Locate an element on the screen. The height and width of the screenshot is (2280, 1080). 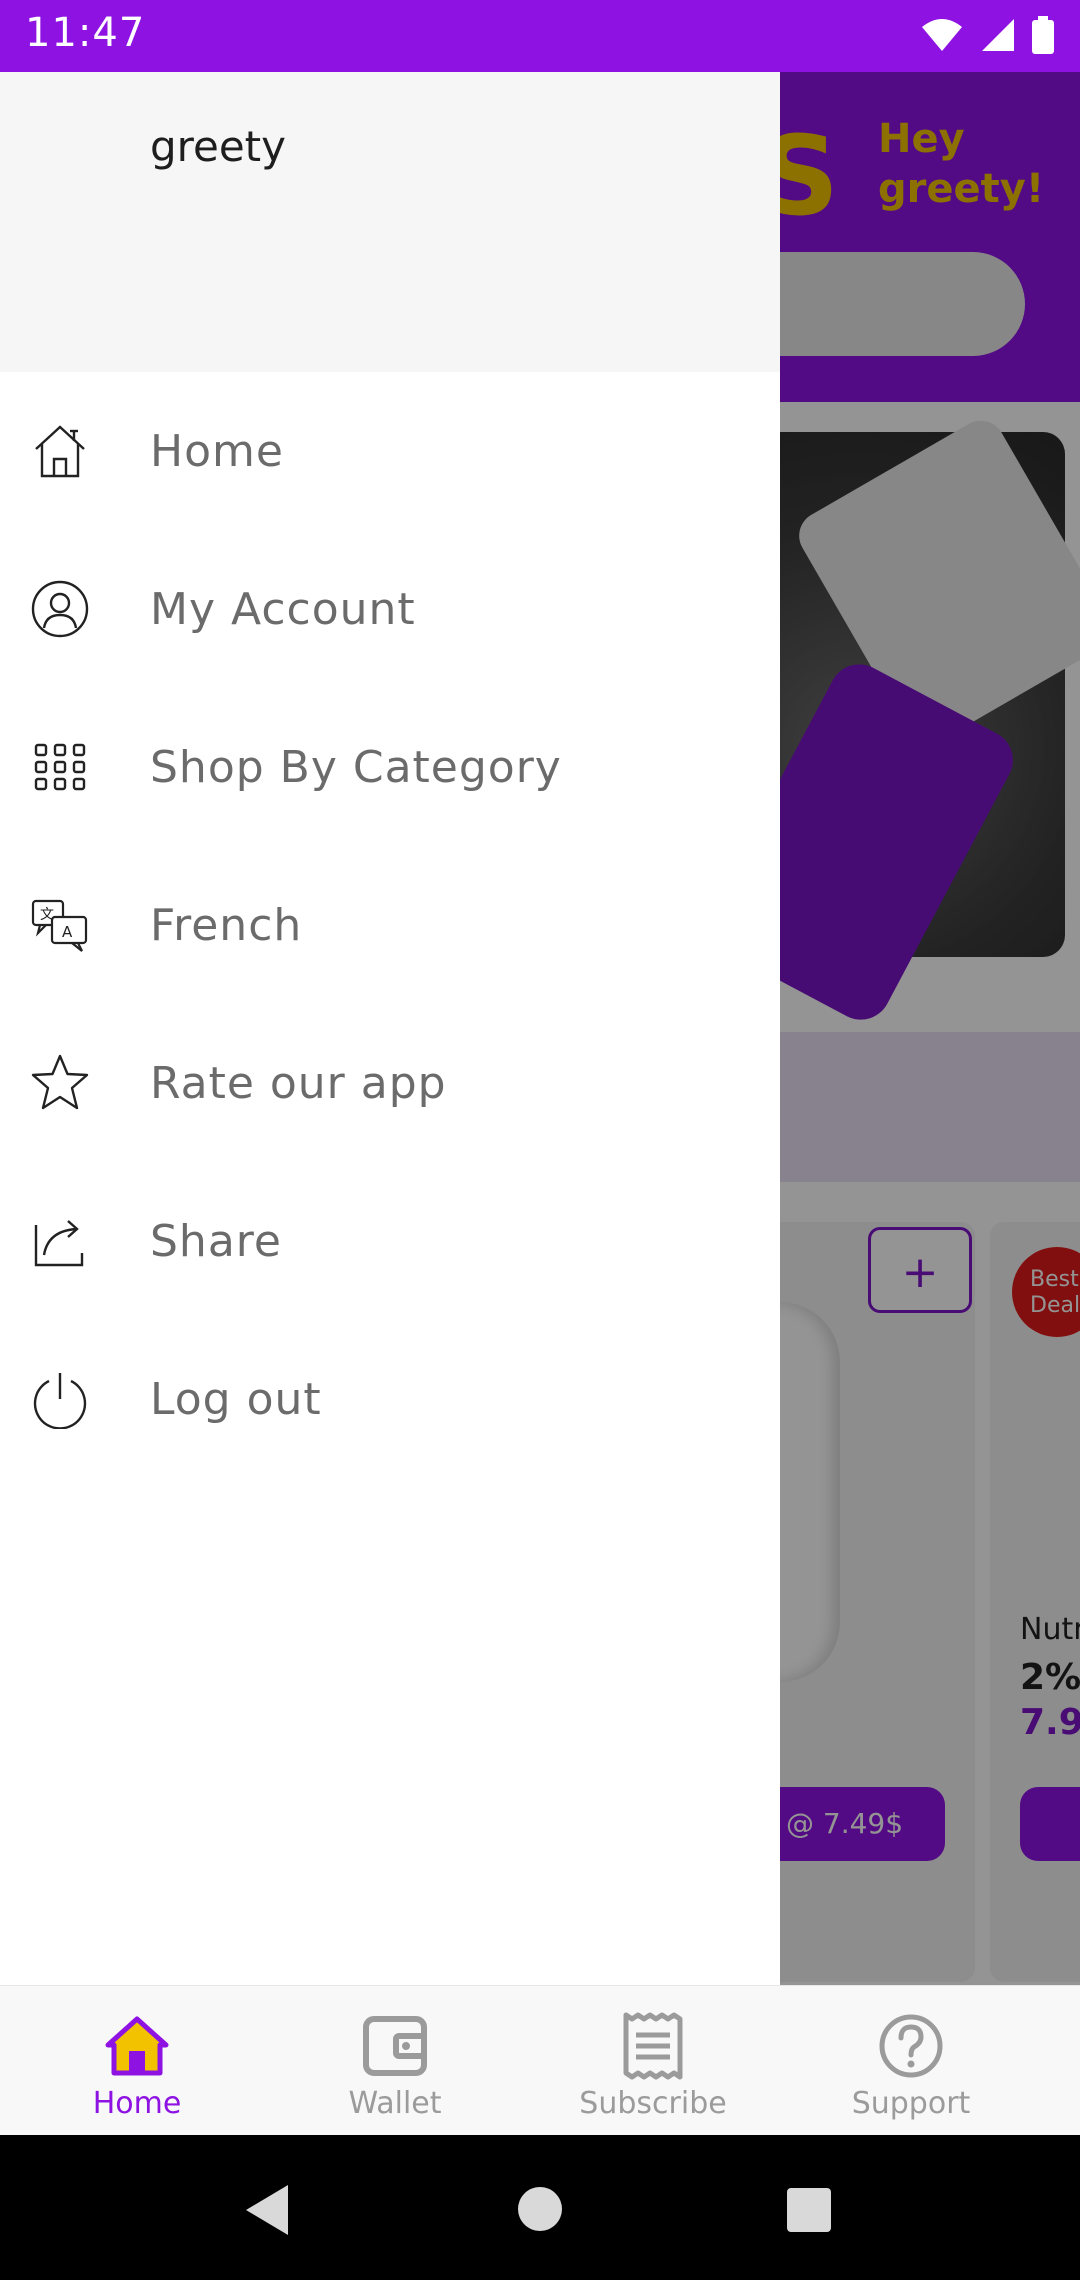
cellular-icon is located at coordinates (998, 35).